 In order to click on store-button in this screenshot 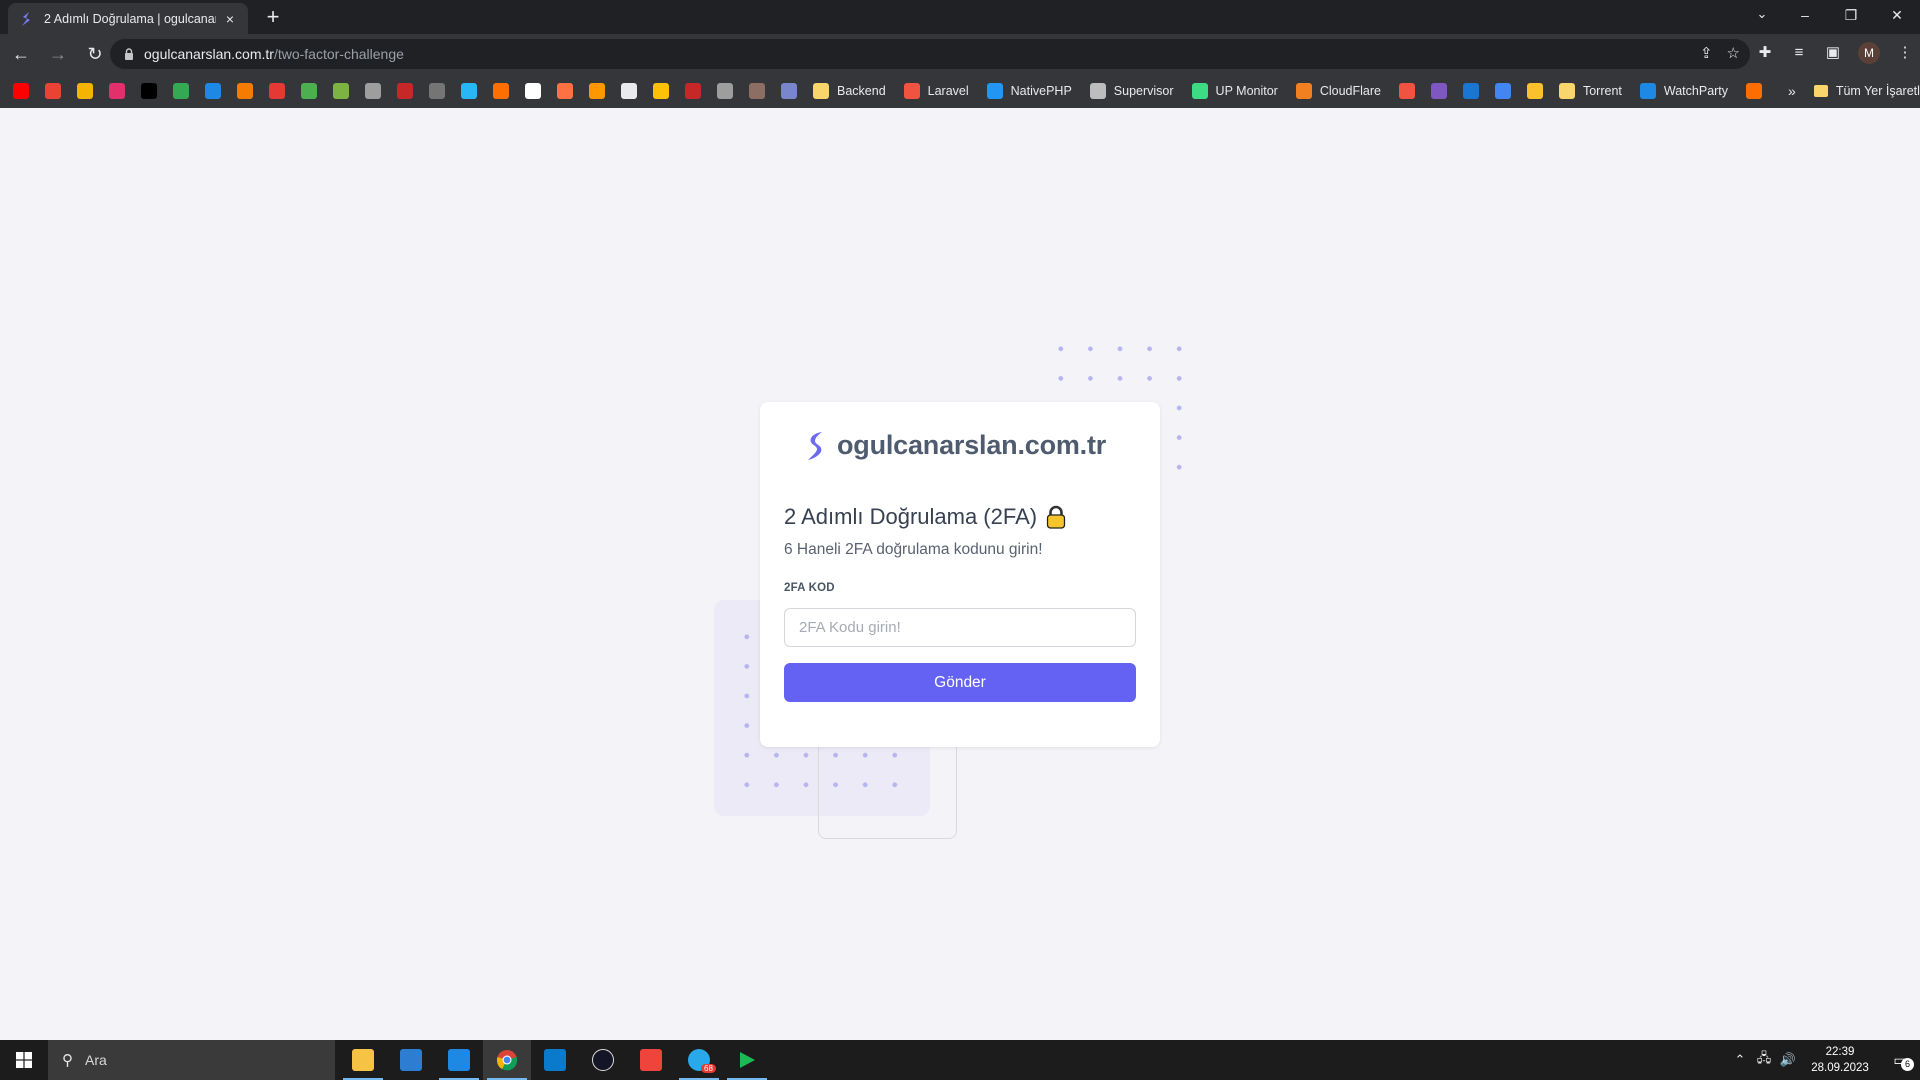, I will do `click(411, 1060)`.